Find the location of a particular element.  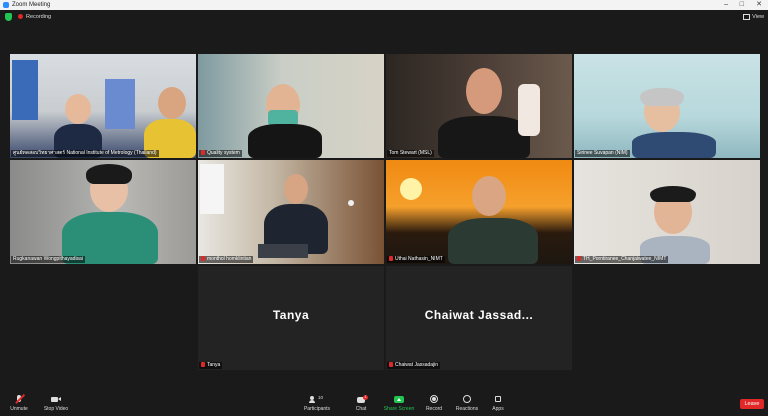

participants-button: 10 Participants is located at coordinates (317, 403).